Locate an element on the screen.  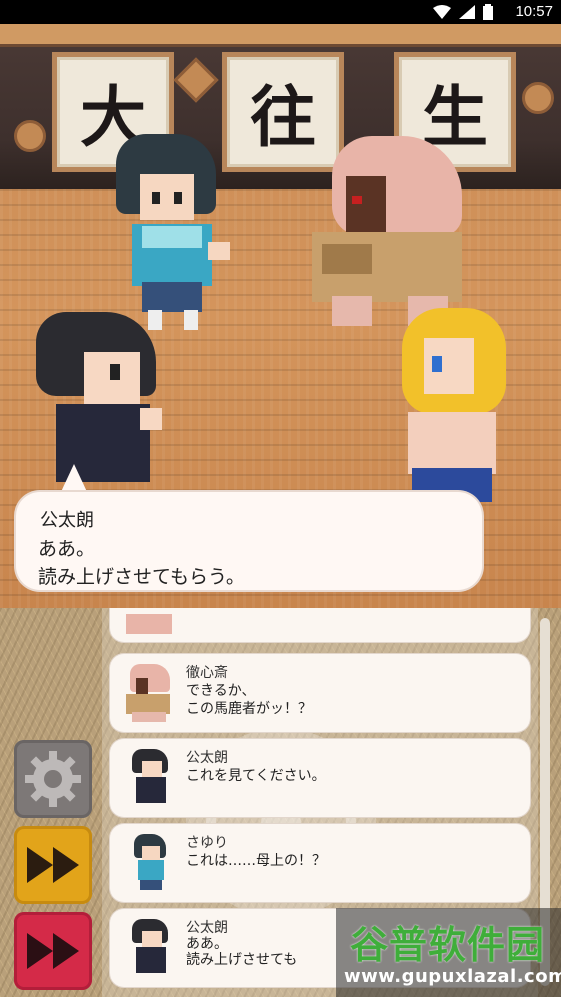
log-entry: 徹心斎 できるか、 この馬鹿者がッ！？ is located at coordinates (320, 693).